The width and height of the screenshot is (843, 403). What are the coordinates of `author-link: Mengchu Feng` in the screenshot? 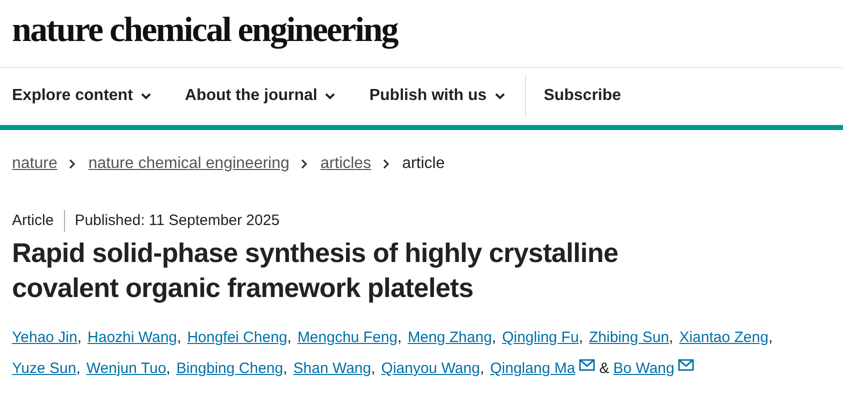 It's located at (347, 337).